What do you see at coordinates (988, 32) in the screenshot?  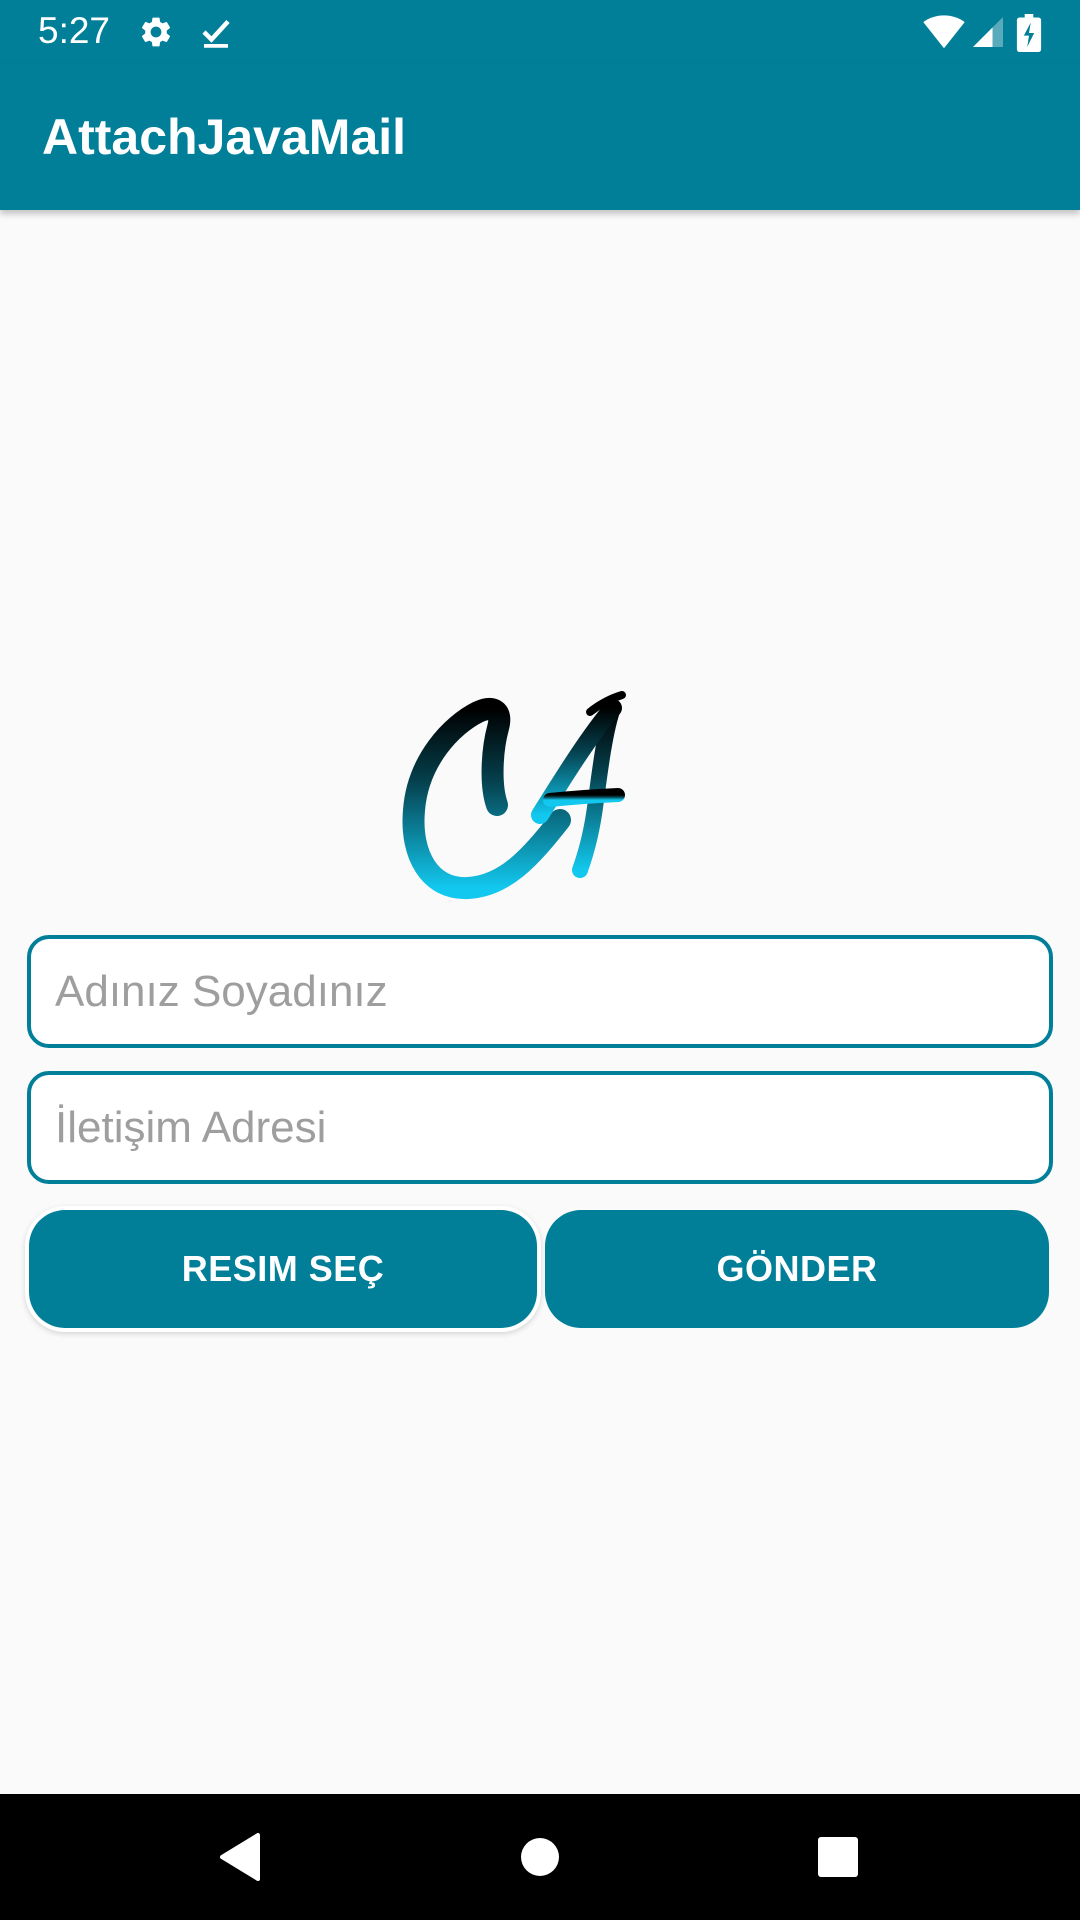 I see `signal-icon` at bounding box center [988, 32].